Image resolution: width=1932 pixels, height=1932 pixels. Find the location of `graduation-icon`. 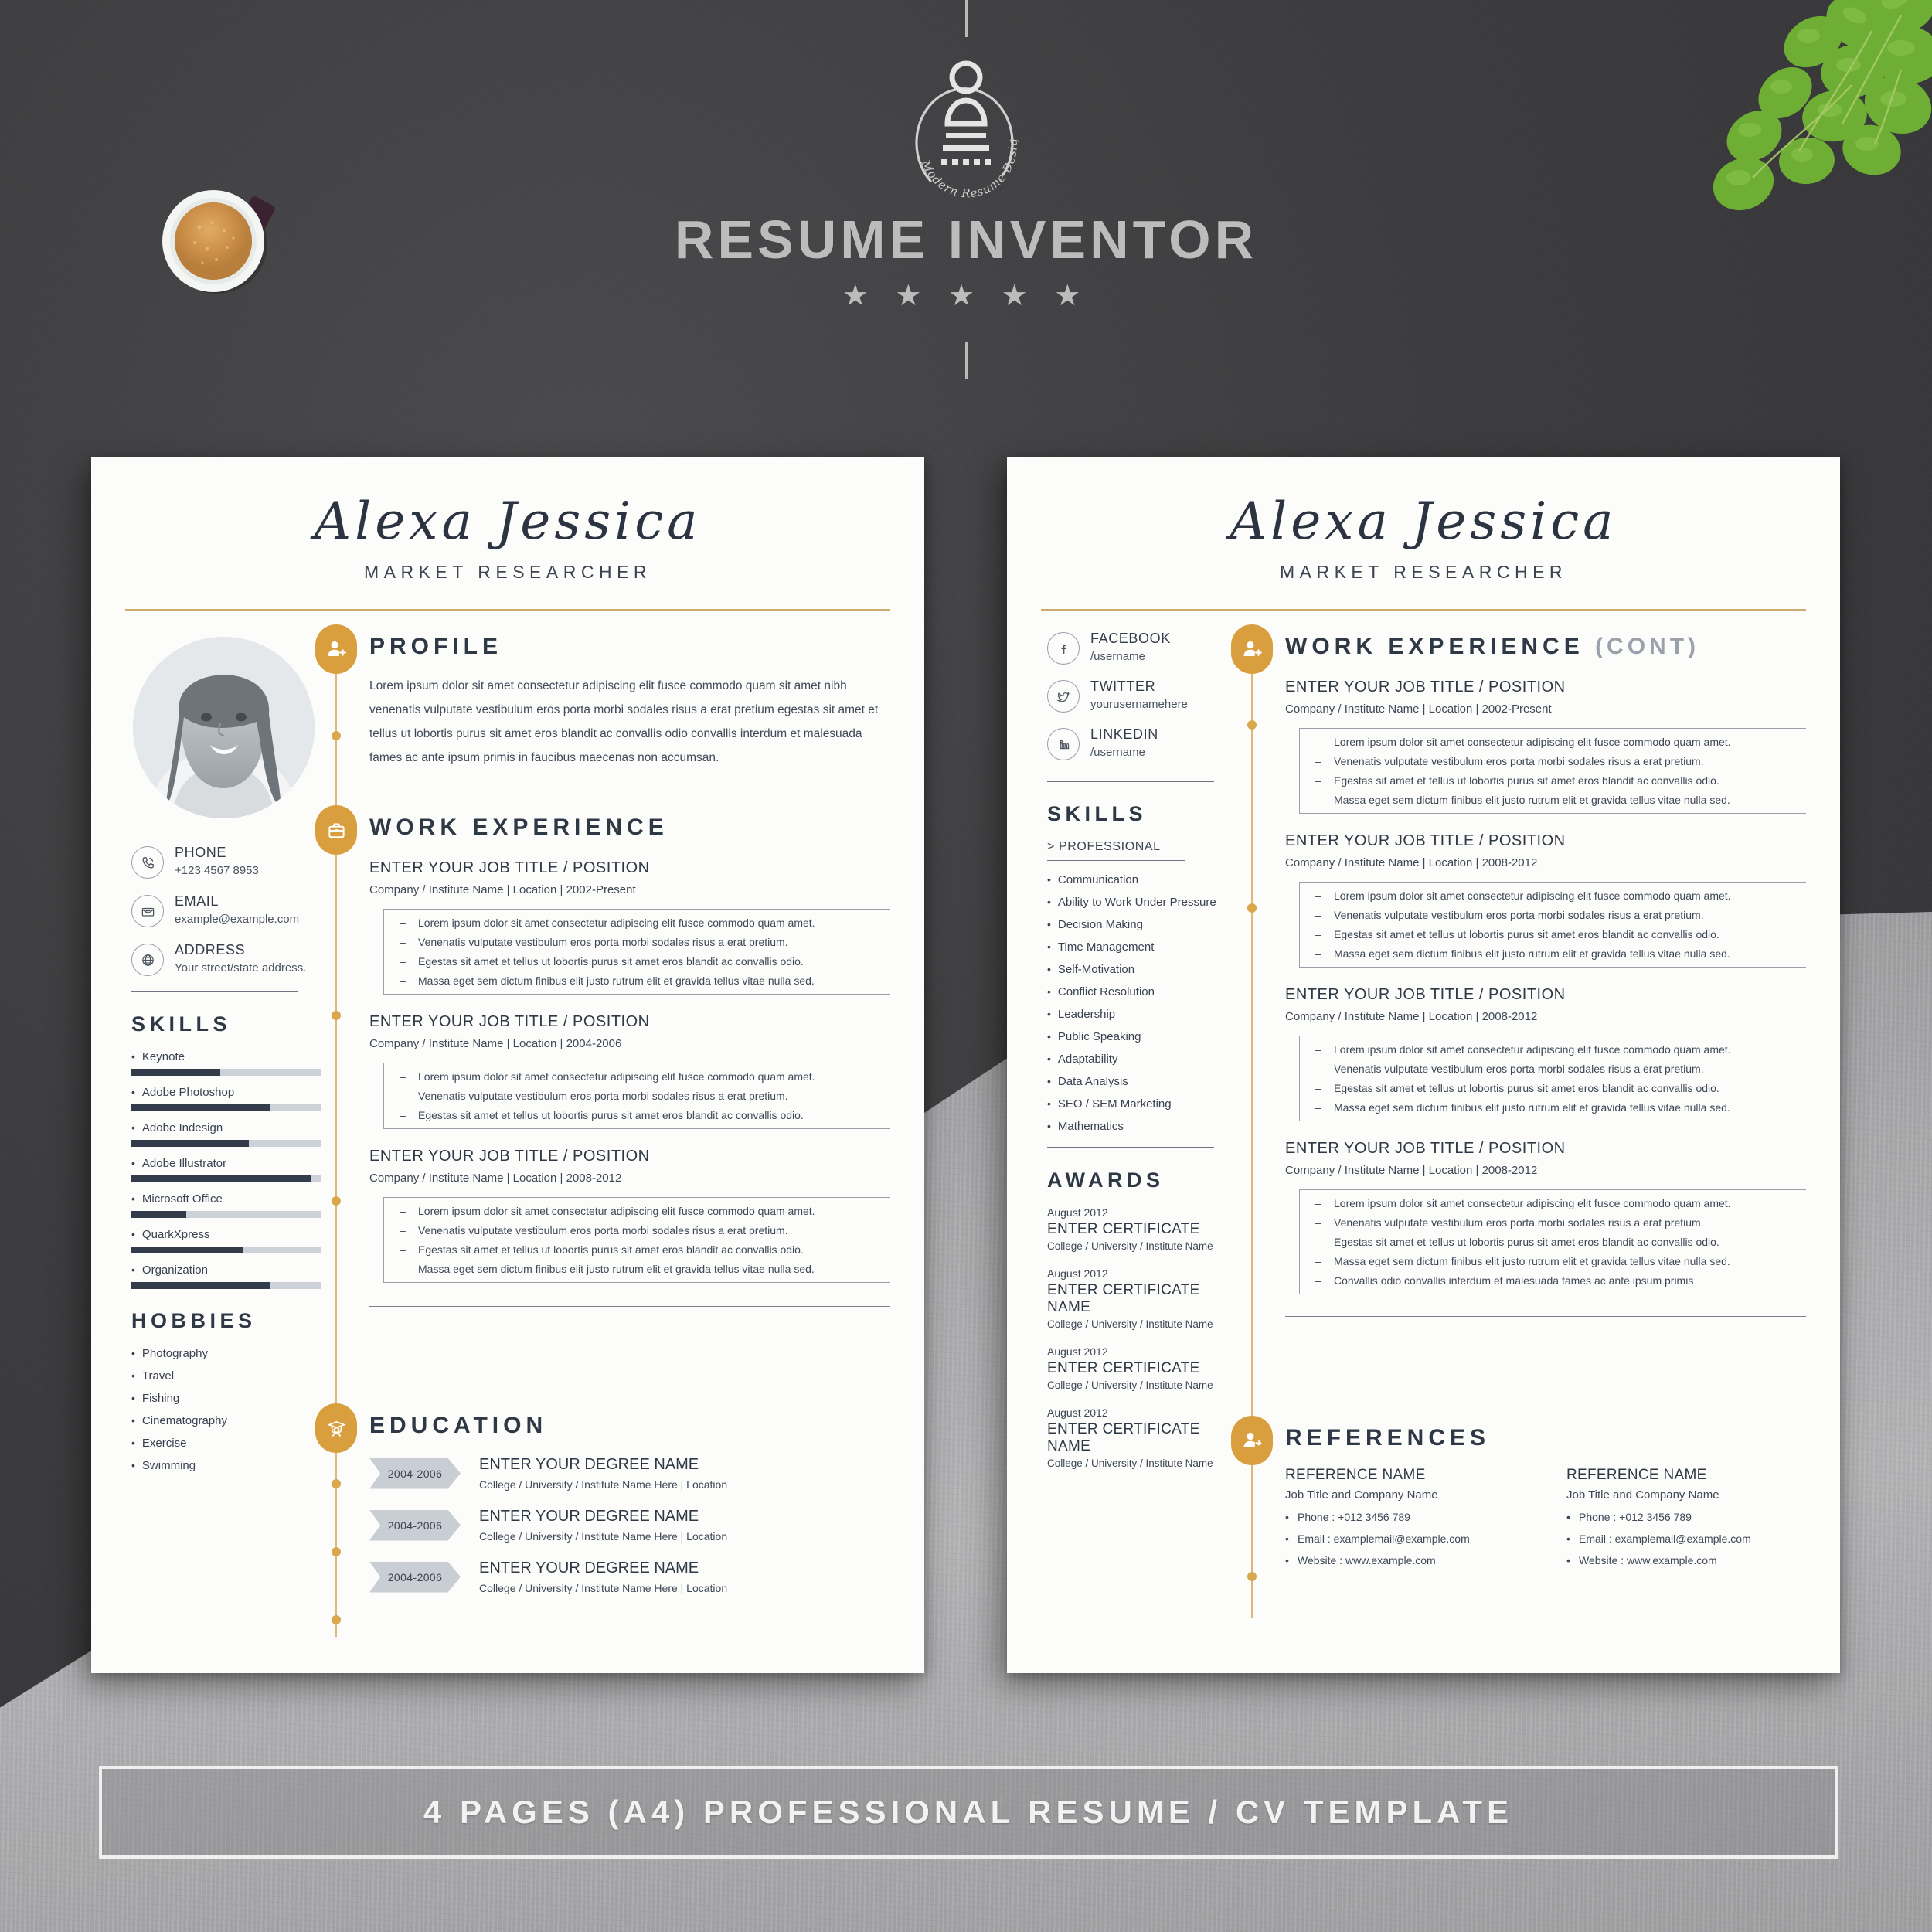

graduation-icon is located at coordinates (336, 1428).